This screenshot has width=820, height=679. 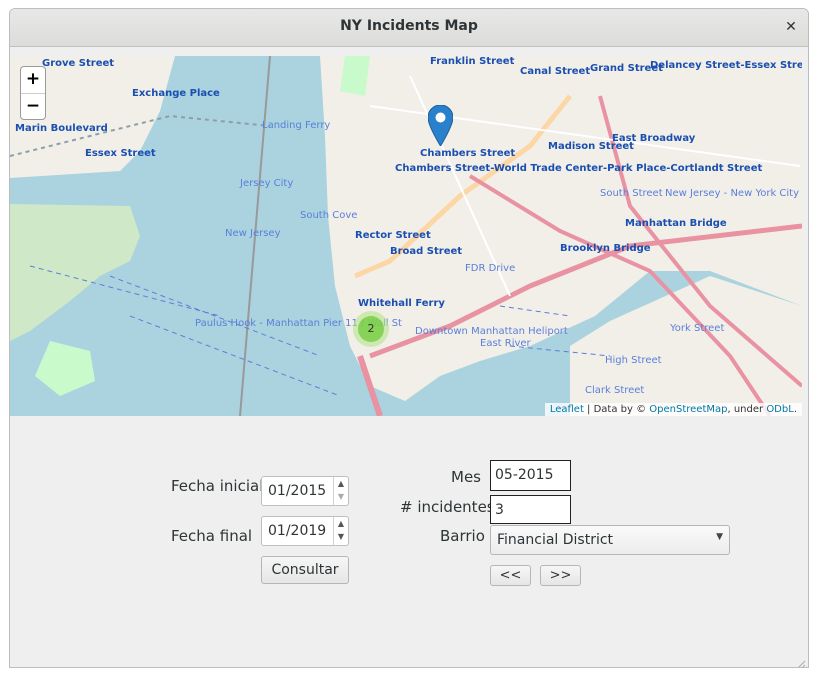 I want to click on odbl-link: ODbL, so click(x=780, y=409).